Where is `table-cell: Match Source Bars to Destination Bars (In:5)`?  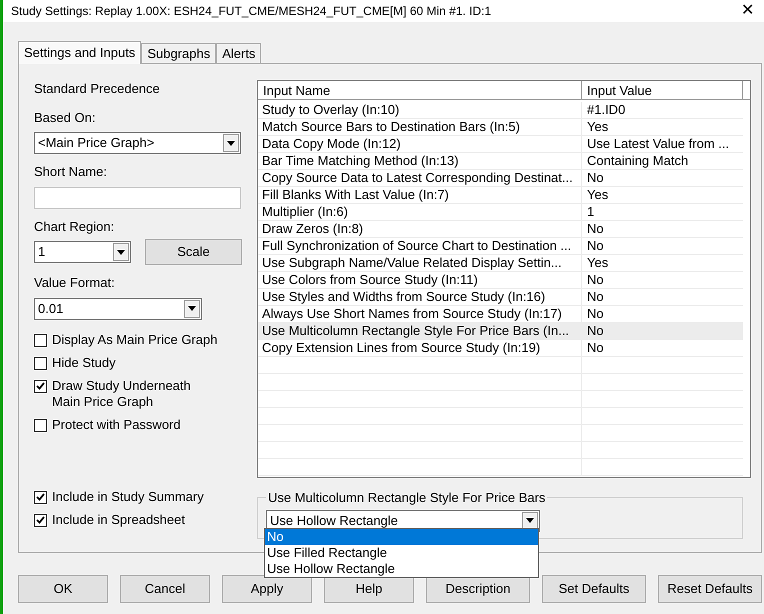 table-cell: Match Source Bars to Destination Bars (In:5) is located at coordinates (420, 127).